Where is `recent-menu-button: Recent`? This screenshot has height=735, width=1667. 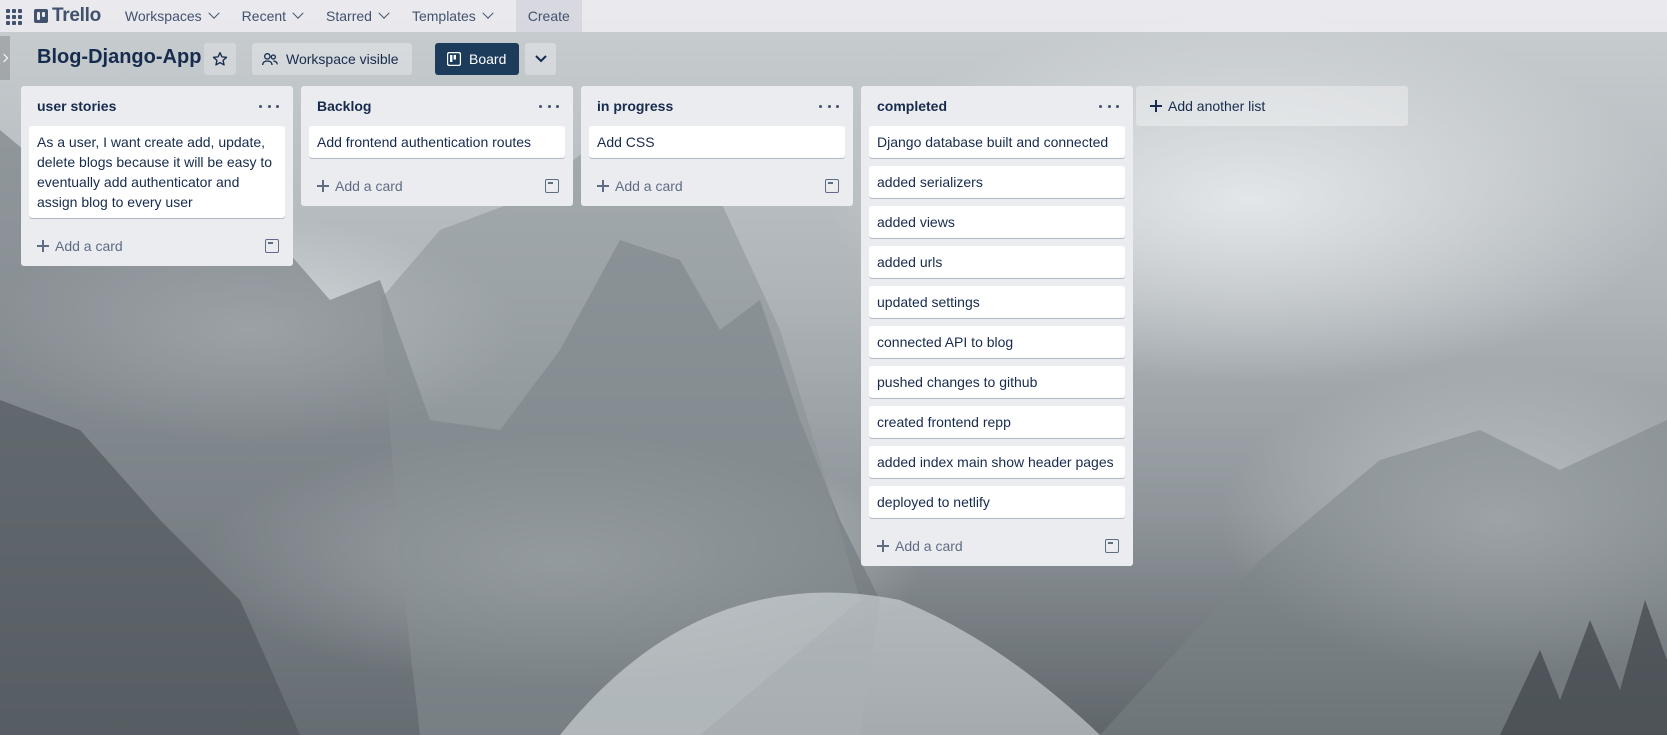
recent-menu-button: Recent is located at coordinates (272, 16).